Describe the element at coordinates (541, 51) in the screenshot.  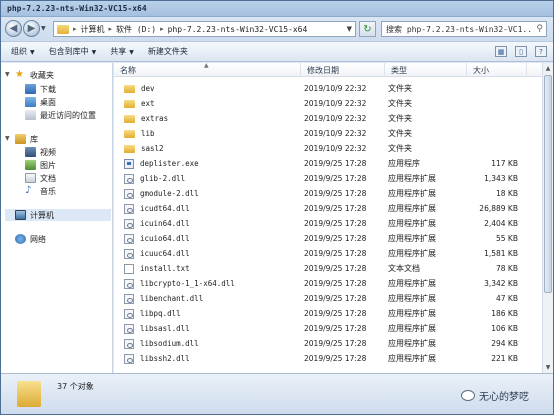
I see `help-icon: ?` at that location.